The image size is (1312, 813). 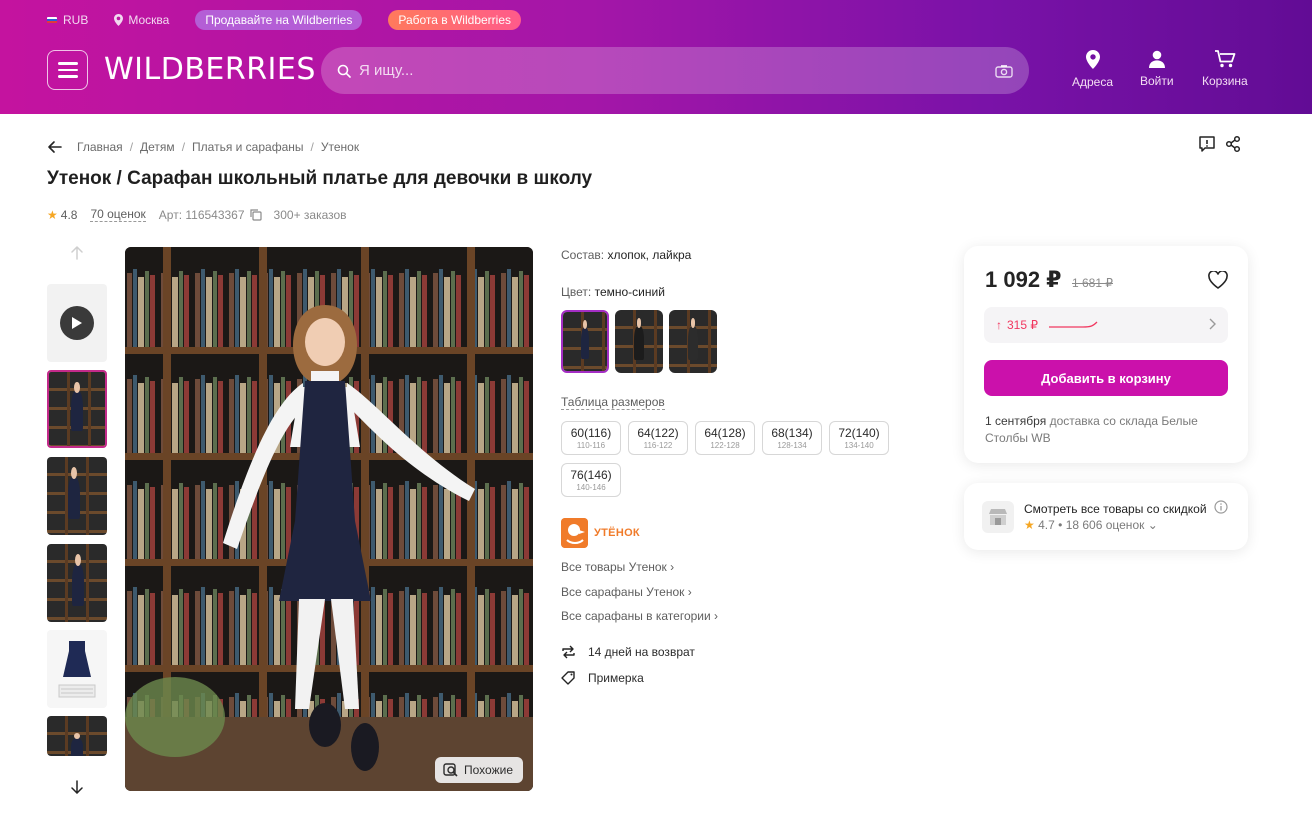 What do you see at coordinates (1115, 509) in the screenshot?
I see `shop-title: Смотреть все товары со скидкой` at bounding box center [1115, 509].